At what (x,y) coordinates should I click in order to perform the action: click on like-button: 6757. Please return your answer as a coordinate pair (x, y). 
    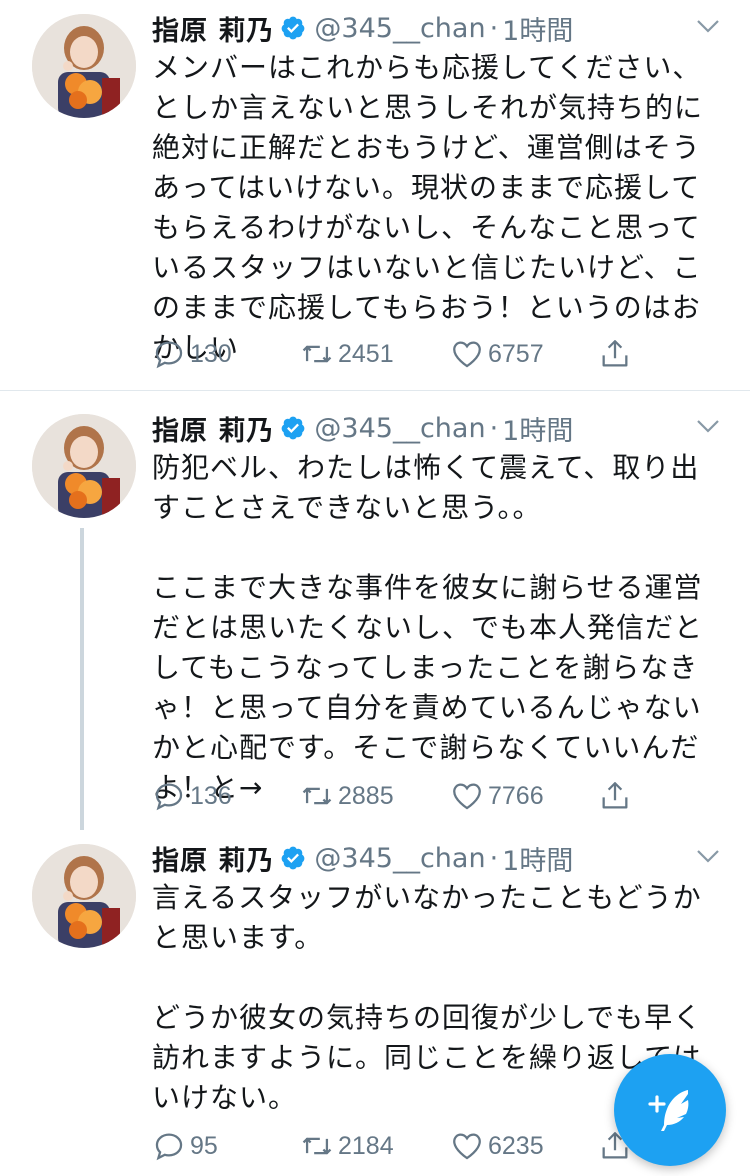
    Looking at the image, I should click on (497, 354).